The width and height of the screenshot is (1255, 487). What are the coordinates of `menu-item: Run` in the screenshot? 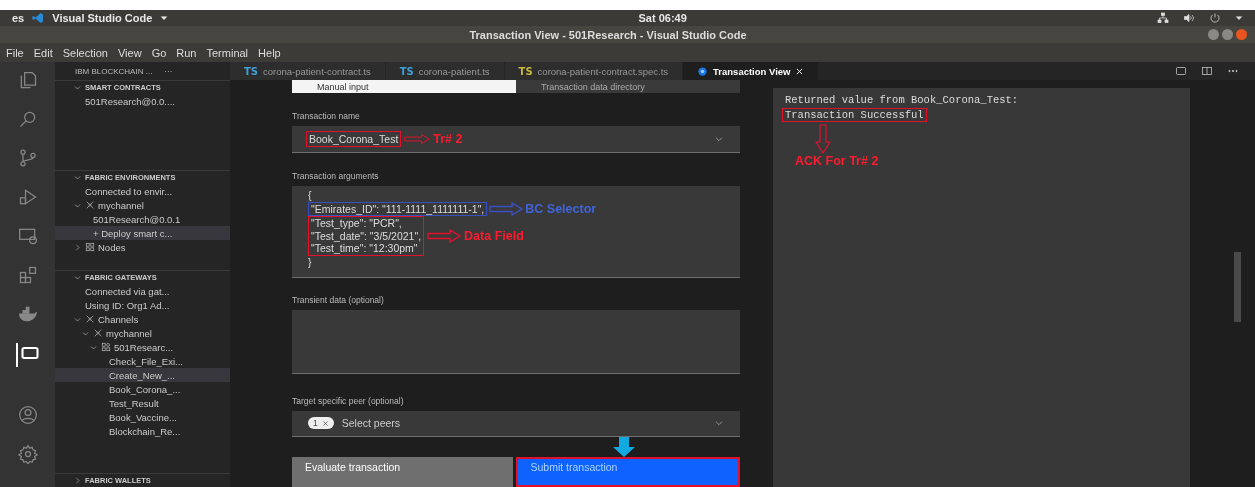 It's located at (186, 52).